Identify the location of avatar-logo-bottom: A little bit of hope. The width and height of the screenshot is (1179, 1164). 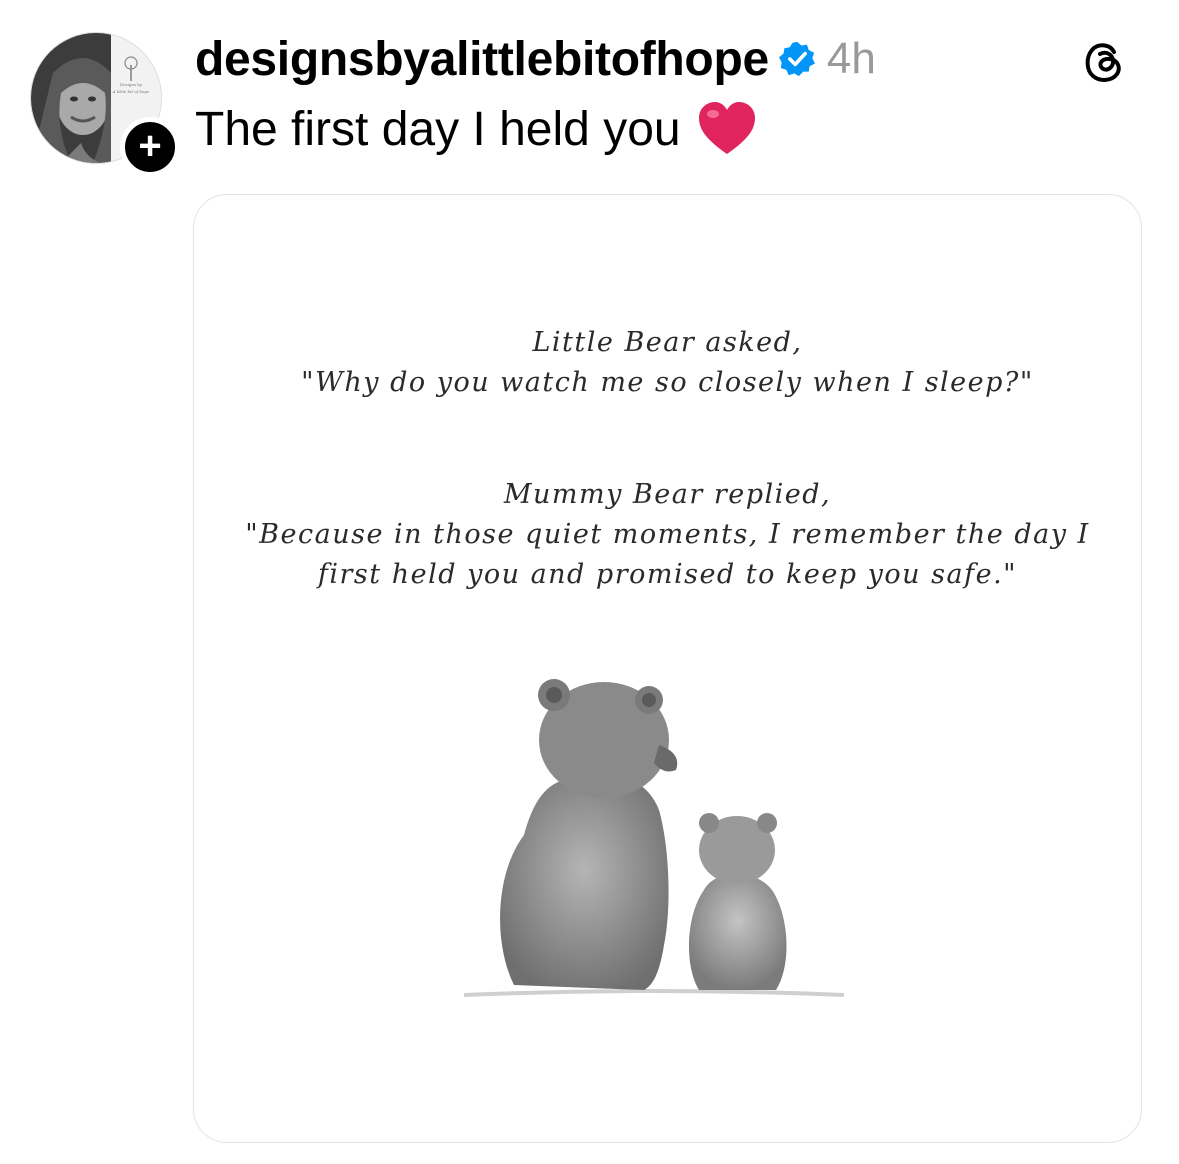
(131, 91).